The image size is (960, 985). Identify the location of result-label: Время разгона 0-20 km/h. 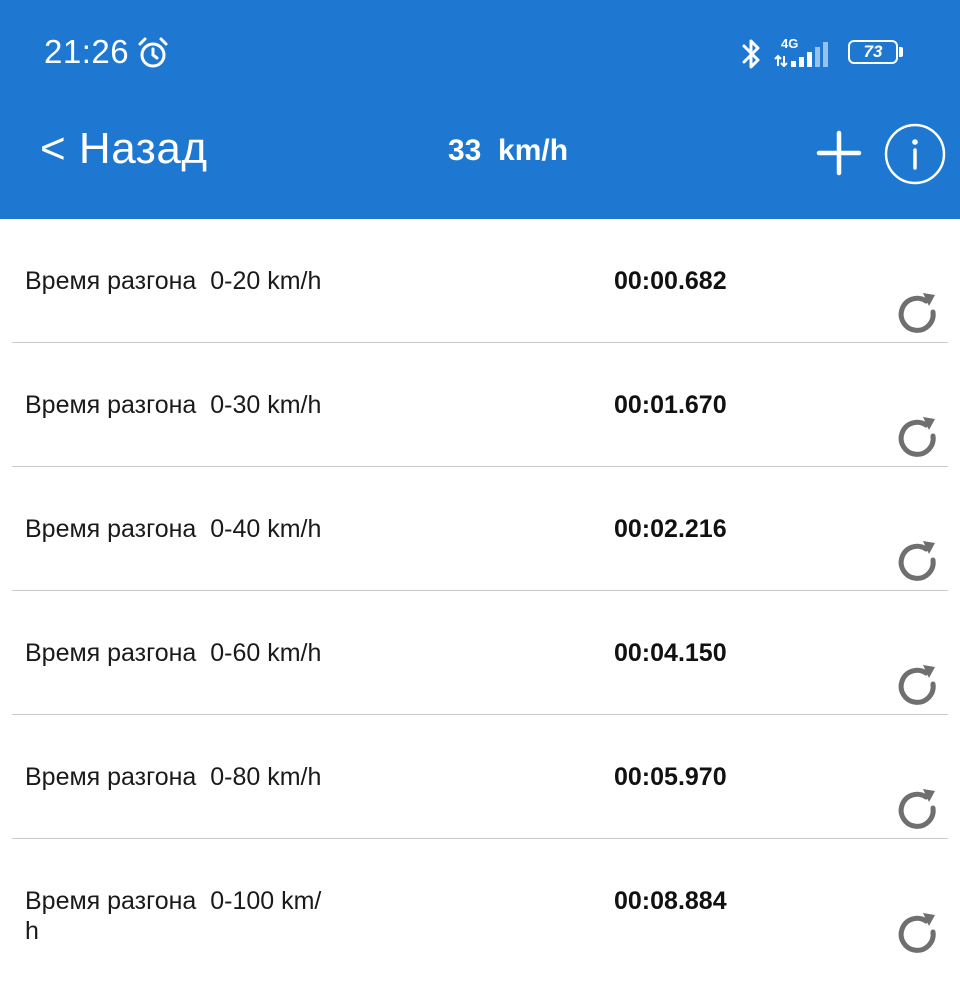
(173, 281).